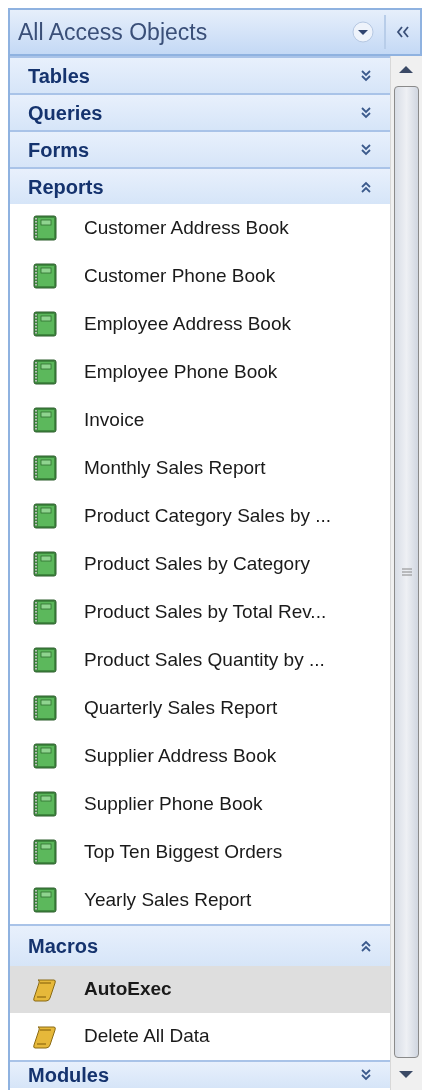 The height and width of the screenshot is (1090, 422). I want to click on object-list-item: AutoExec, so click(200, 989).